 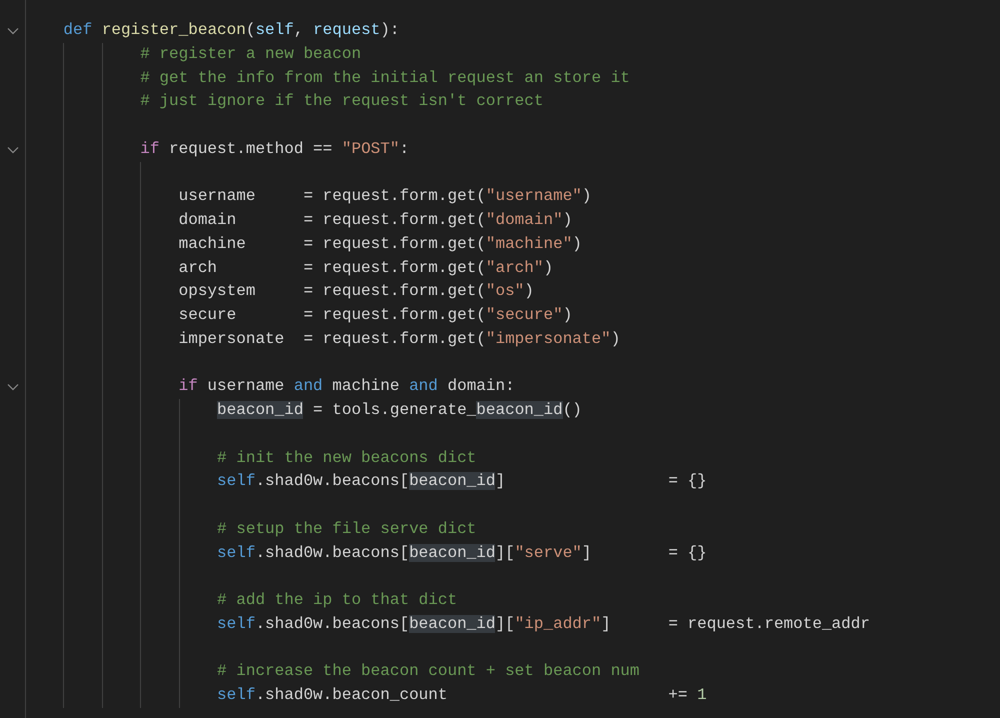 What do you see at coordinates (337, 600) in the screenshot?
I see `code-comment: # add the ip to that dict` at bounding box center [337, 600].